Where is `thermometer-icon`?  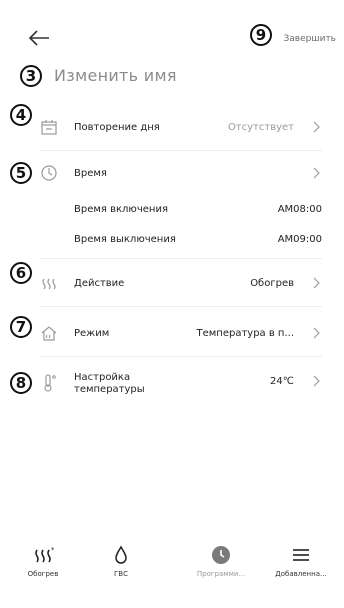 thermometer-icon is located at coordinates (50, 383).